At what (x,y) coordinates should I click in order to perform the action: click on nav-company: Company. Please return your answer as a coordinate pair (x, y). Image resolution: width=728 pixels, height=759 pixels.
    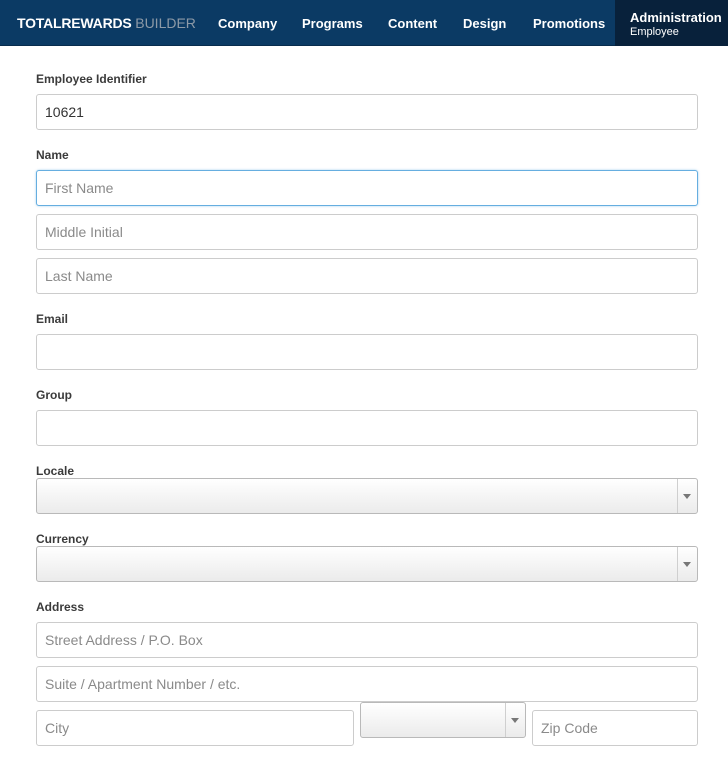
    Looking at the image, I should click on (247, 23).